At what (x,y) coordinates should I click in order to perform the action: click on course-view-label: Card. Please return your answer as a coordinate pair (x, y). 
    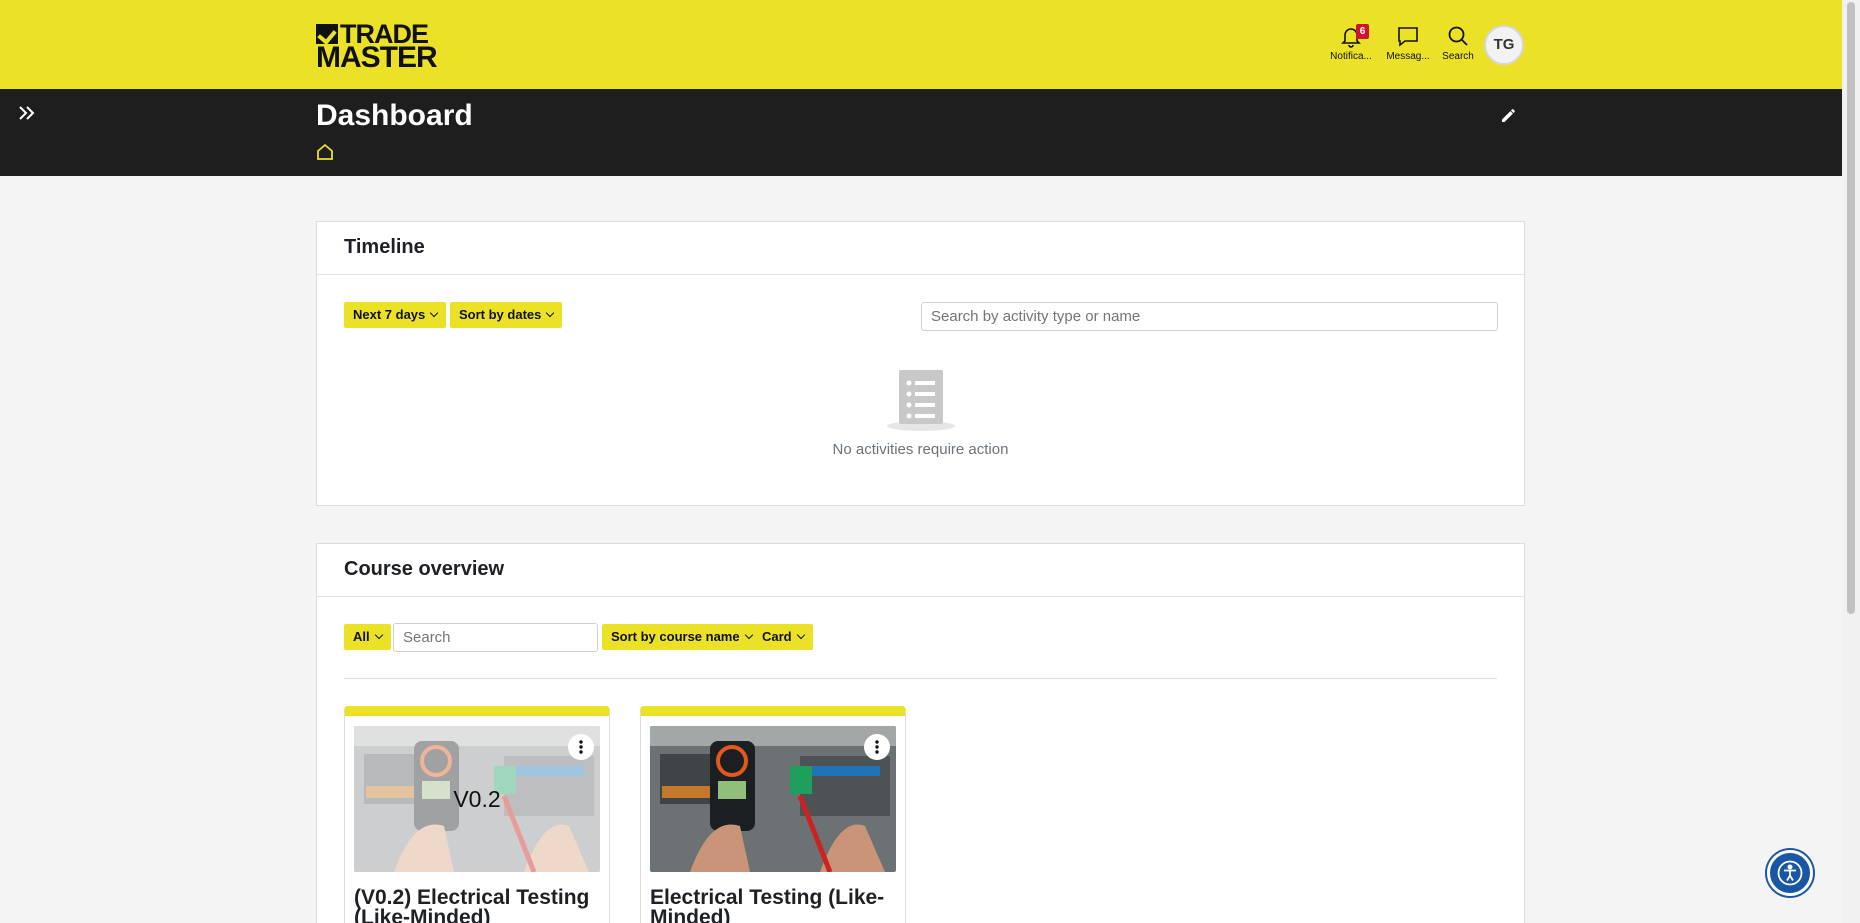
    Looking at the image, I should click on (777, 636).